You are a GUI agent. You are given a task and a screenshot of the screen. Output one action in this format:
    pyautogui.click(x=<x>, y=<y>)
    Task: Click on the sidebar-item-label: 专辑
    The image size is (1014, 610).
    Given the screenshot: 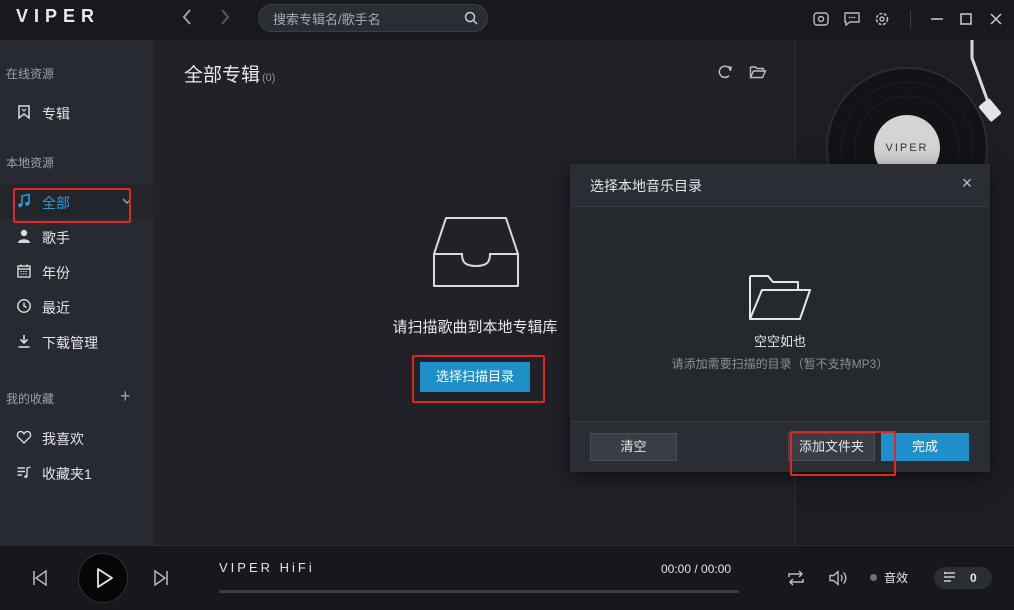 What is the action you would take?
    pyautogui.click(x=56, y=114)
    